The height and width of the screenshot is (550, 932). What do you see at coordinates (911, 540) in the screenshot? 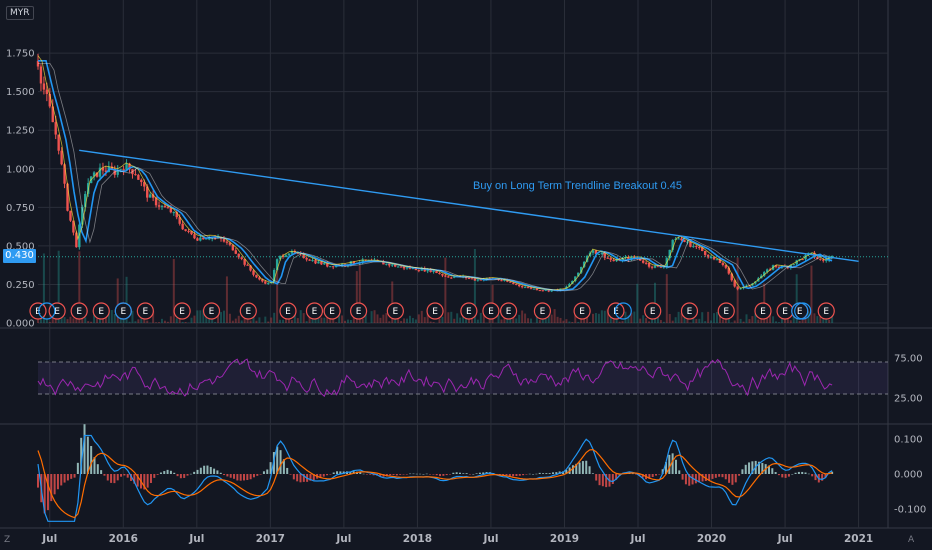
I see `auto-scale-button: A` at bounding box center [911, 540].